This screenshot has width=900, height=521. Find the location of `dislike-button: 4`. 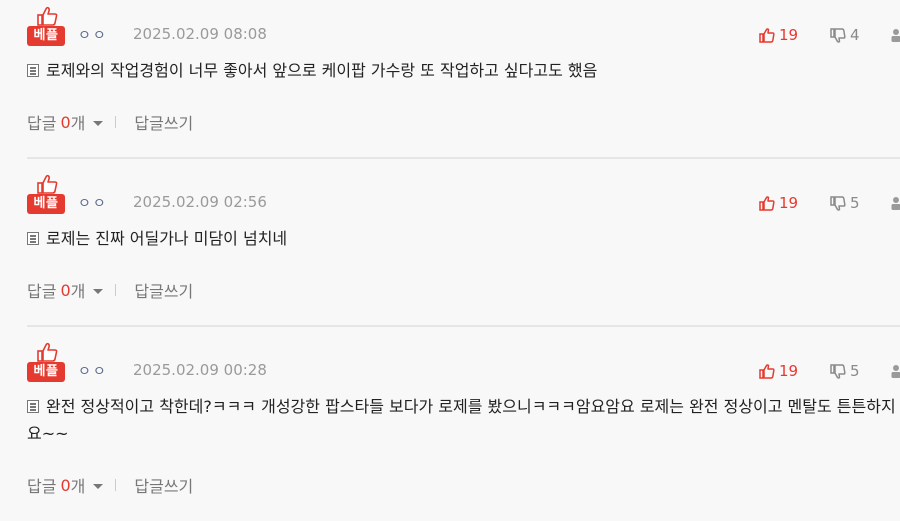

dislike-button: 4 is located at coordinates (845, 35).